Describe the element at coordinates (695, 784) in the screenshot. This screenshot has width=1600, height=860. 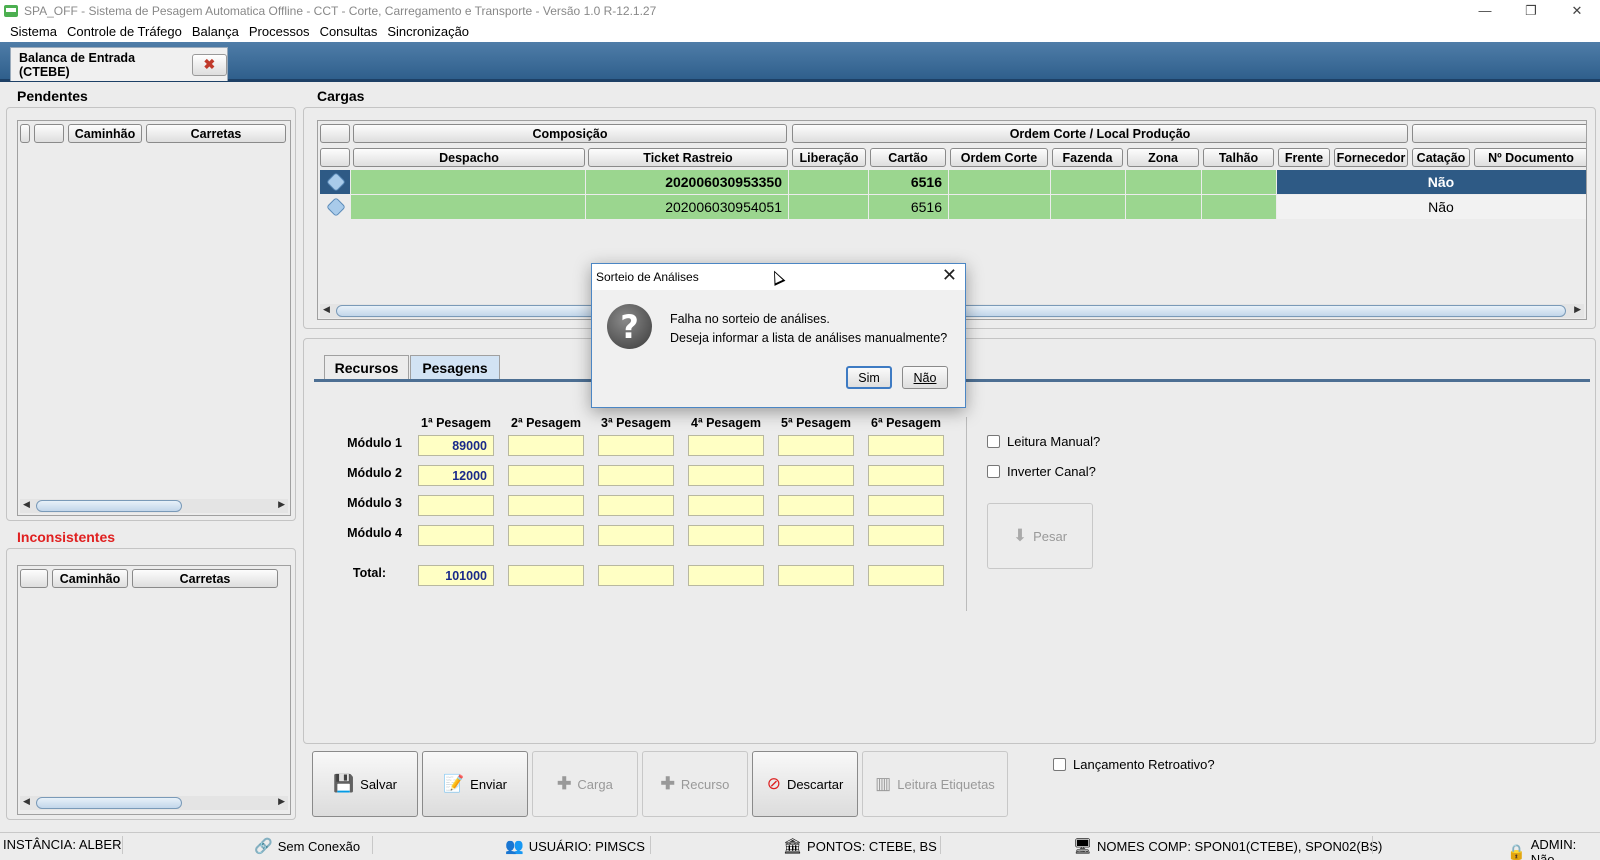
I see `recurso-button: ✚ Recurso` at that location.